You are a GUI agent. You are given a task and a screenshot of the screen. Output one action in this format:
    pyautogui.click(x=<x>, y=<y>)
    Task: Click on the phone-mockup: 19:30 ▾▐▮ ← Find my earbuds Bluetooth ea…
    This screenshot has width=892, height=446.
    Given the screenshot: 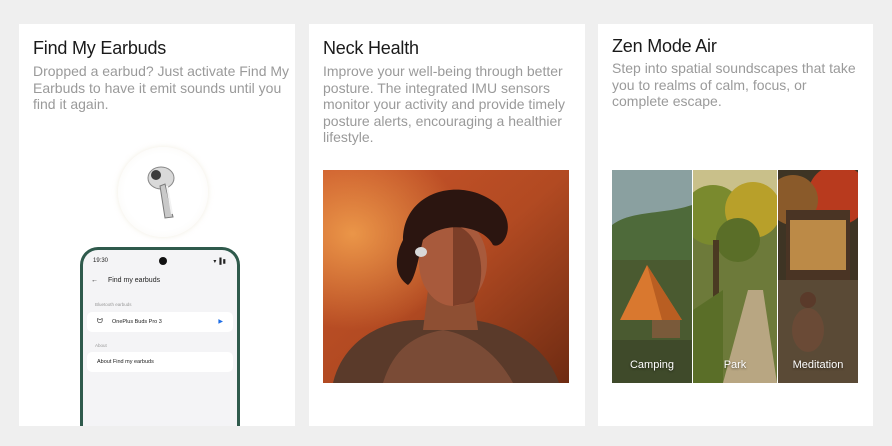 What is the action you would take?
    pyautogui.click(x=160, y=336)
    